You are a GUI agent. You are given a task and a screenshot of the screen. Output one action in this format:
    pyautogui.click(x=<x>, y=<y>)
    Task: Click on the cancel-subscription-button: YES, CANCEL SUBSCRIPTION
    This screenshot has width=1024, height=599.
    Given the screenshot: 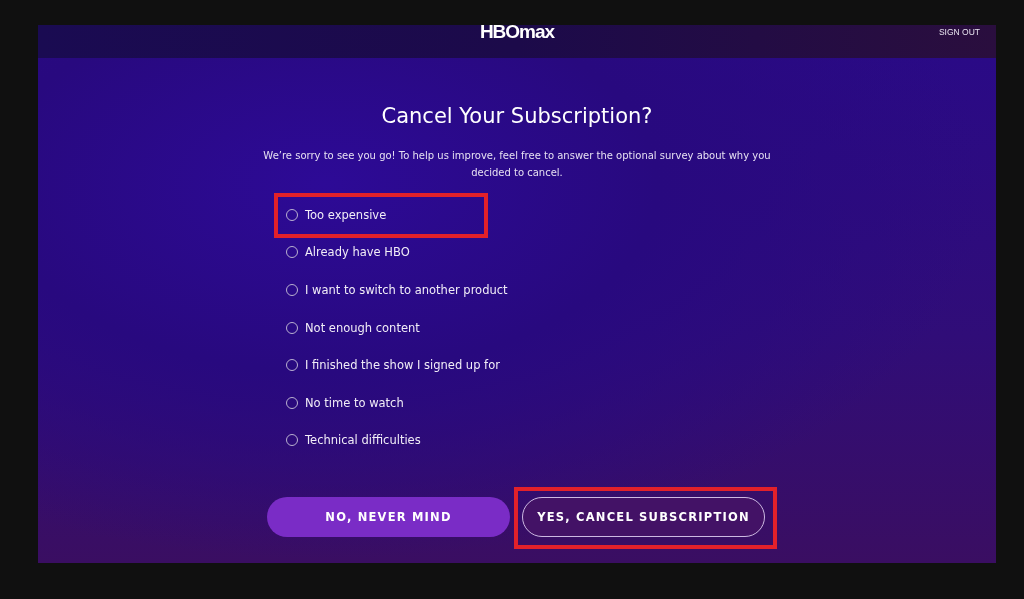 What is the action you would take?
    pyautogui.click(x=643, y=517)
    